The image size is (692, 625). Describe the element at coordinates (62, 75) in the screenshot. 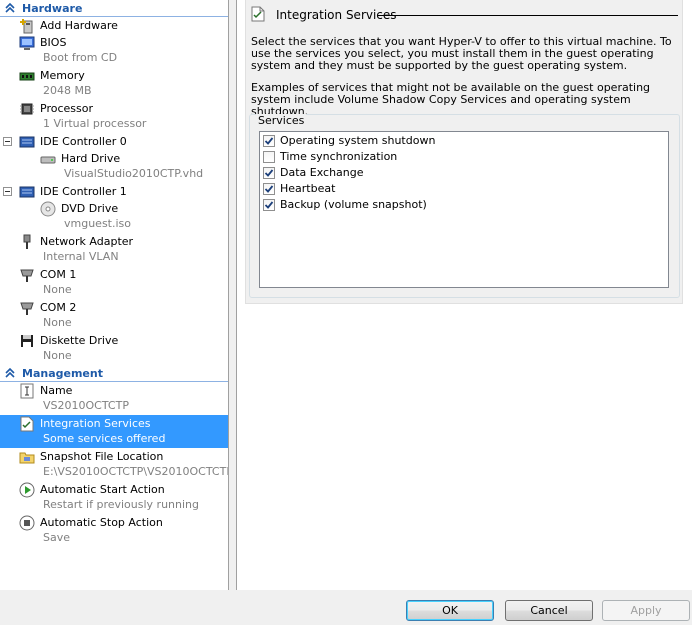

I see `tree-item-label: Memory` at that location.